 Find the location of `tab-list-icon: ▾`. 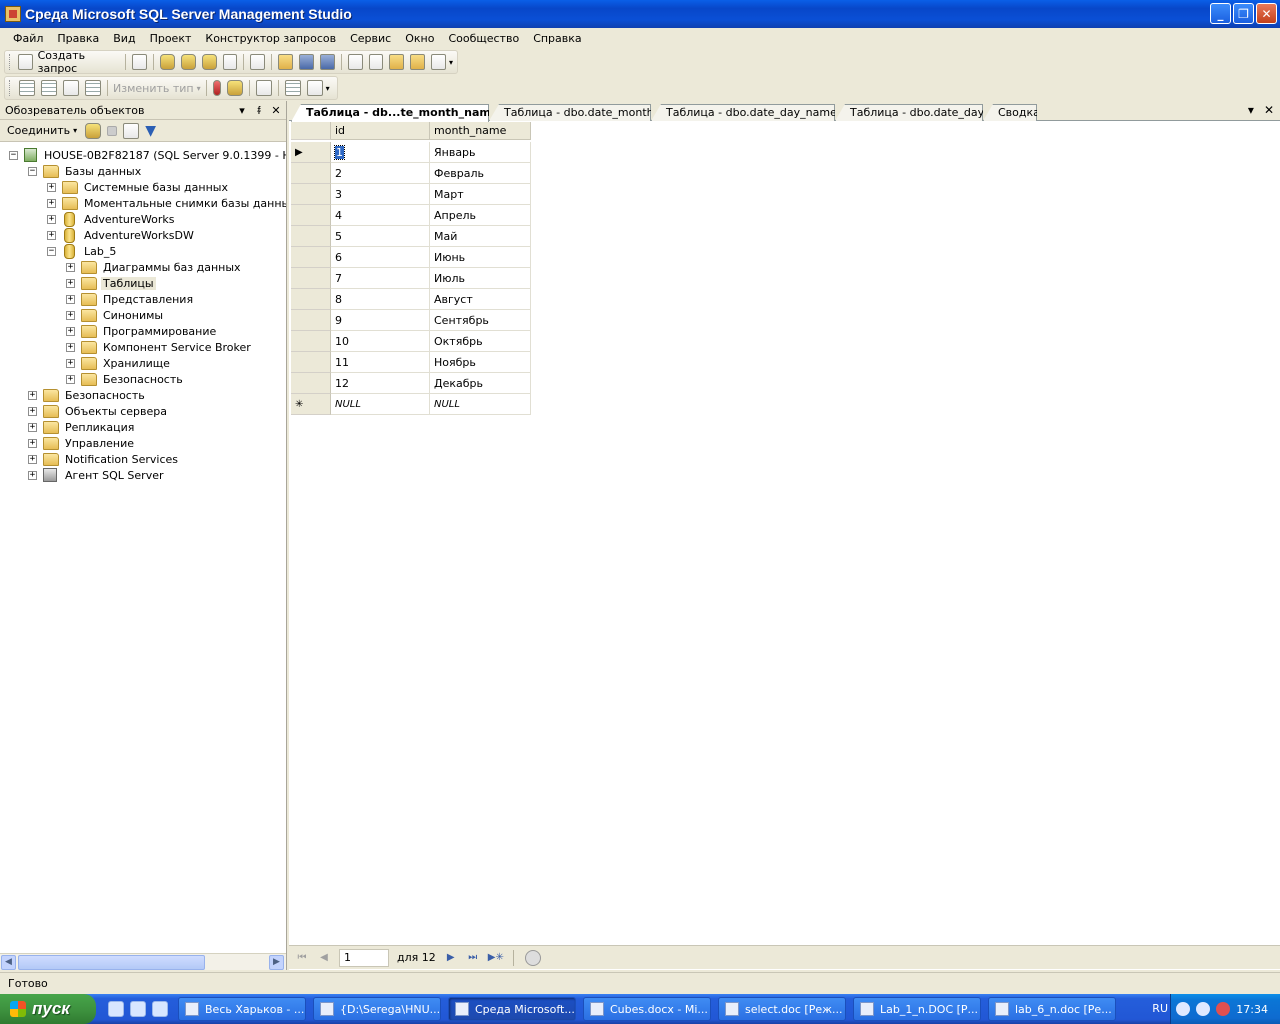

tab-list-icon: ▾ is located at coordinates (1251, 110).